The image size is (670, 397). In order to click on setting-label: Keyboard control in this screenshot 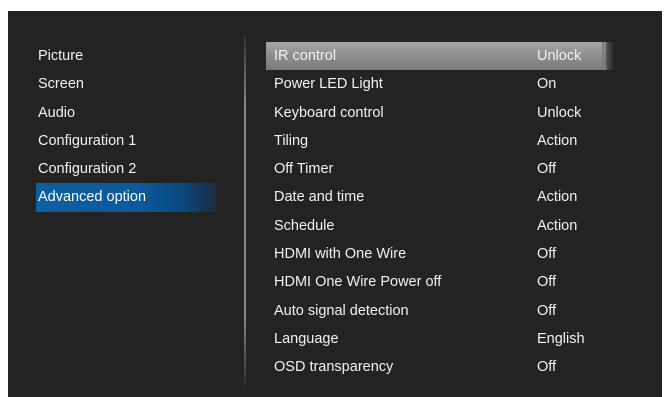, I will do `click(329, 112)`.